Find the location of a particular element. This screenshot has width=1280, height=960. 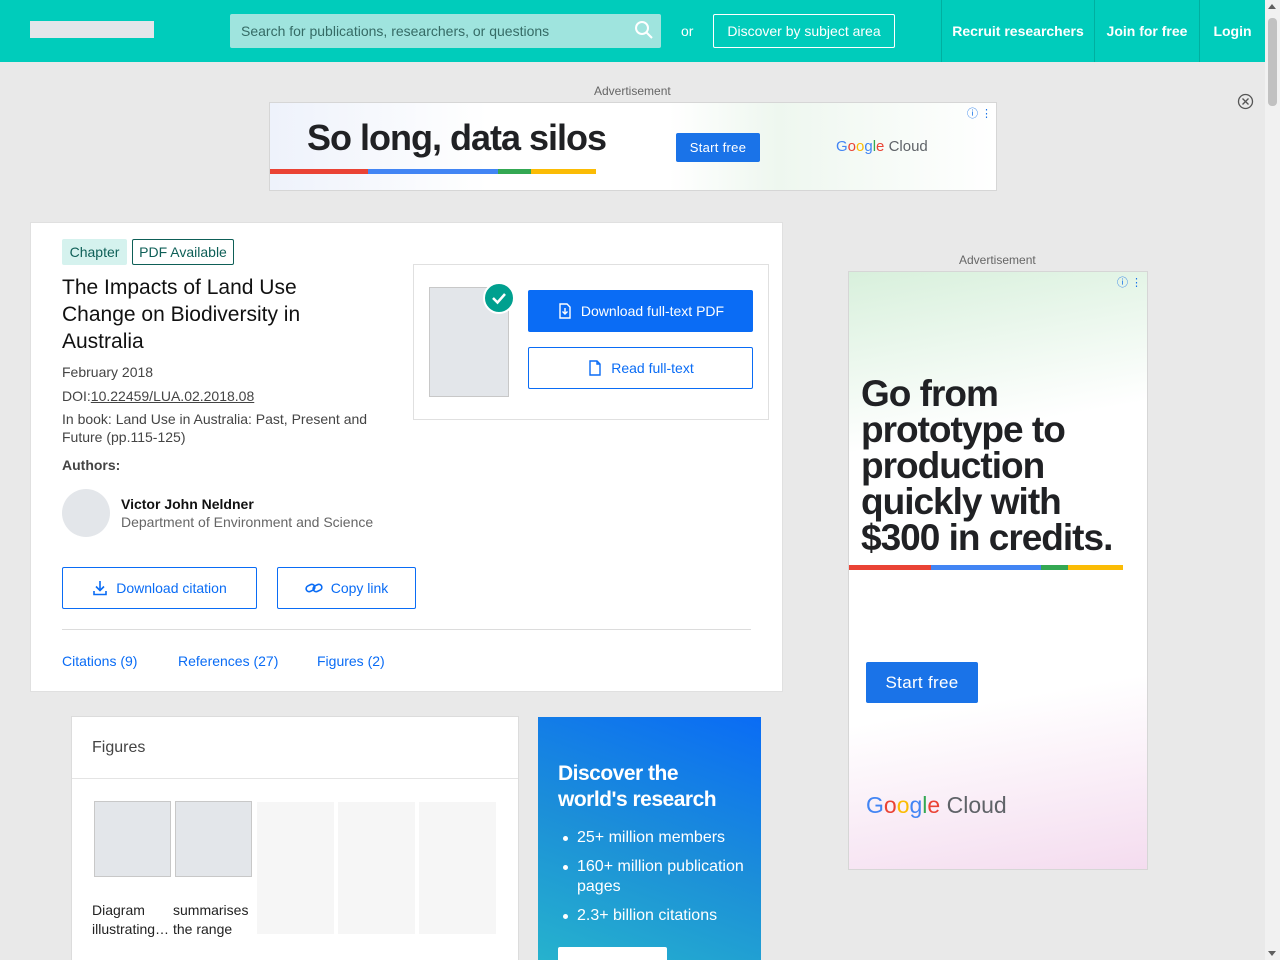

promo-list-item: 2.3+ billion citations is located at coordinates (655, 916).